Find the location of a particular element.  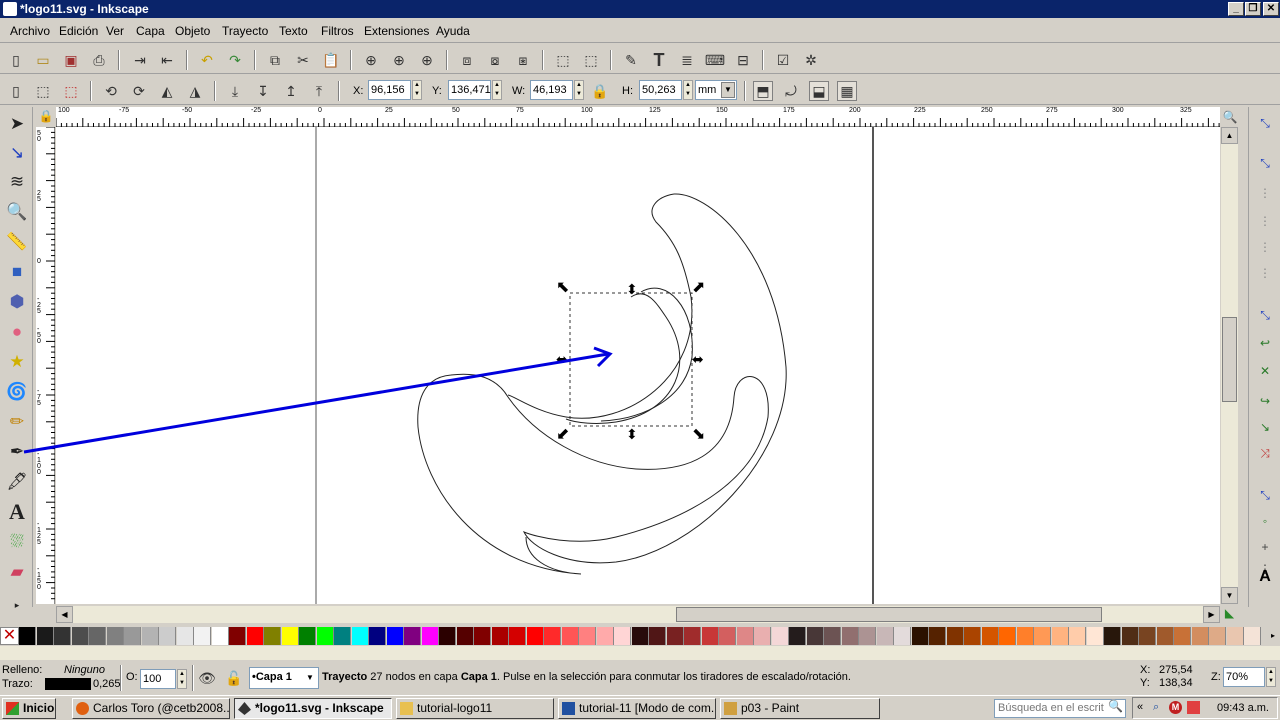

rotate-cw-icon: ⟳ is located at coordinates (139, 91).